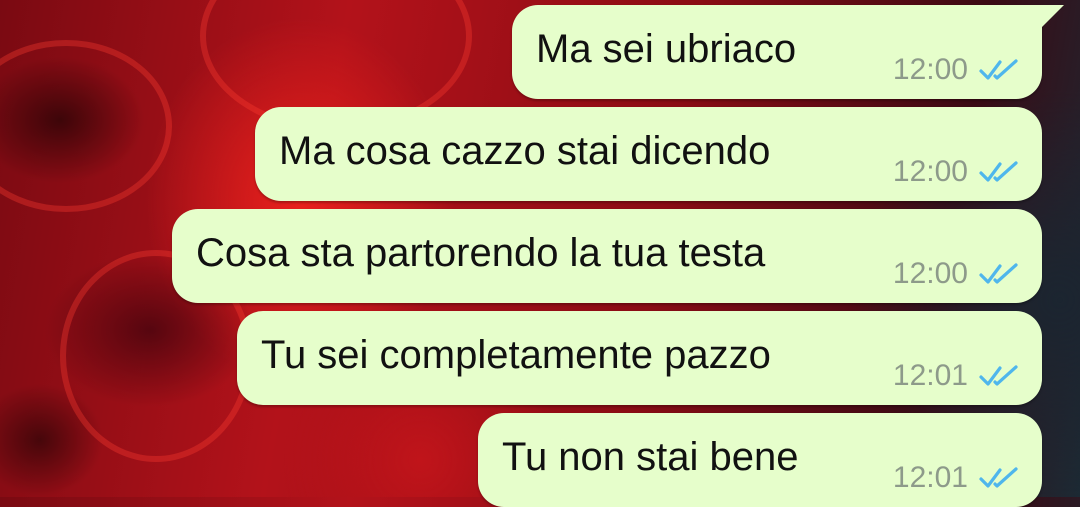 The height and width of the screenshot is (507, 1080). Describe the element at coordinates (516, 355) in the screenshot. I see `message-text: Tu sei completamente pazzo` at that location.